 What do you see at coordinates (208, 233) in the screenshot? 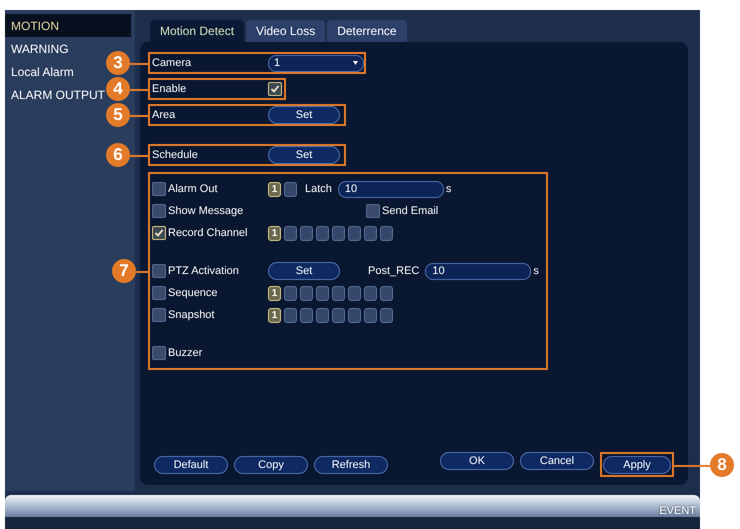
I see `option-label: Record Channel` at bounding box center [208, 233].